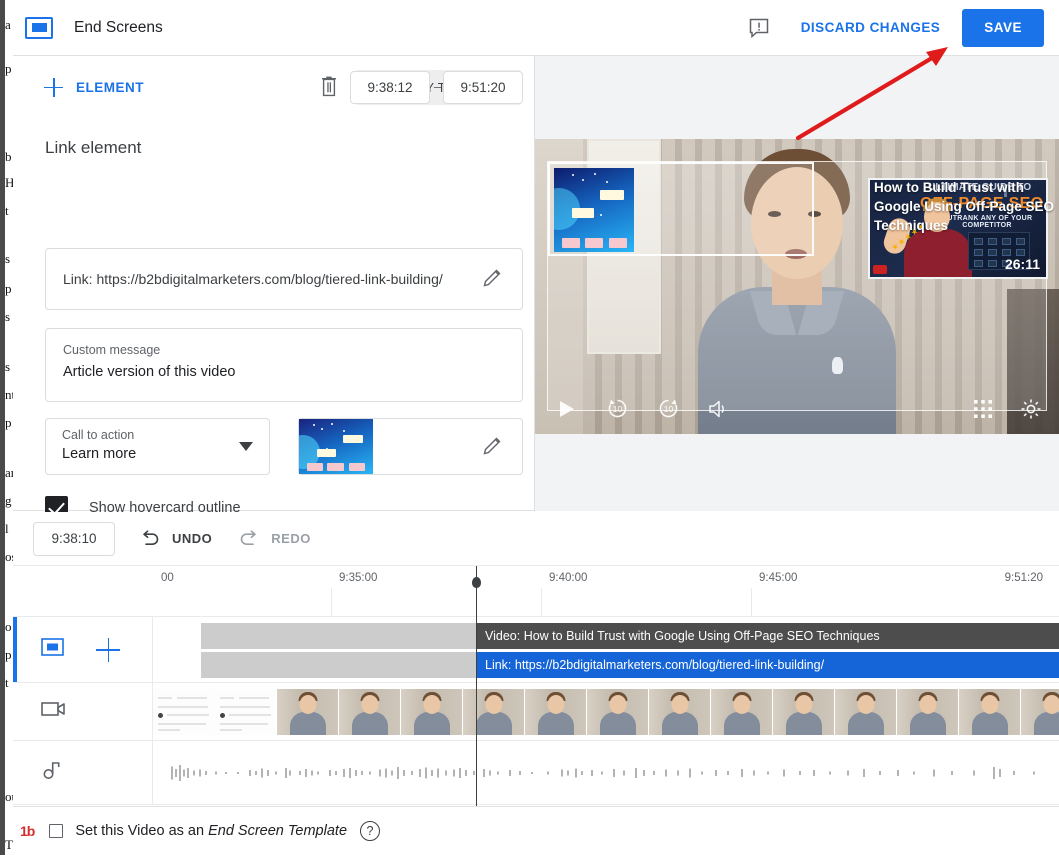  Describe the element at coordinates (54, 711) in the screenshot. I see `video-camera-icon` at that location.